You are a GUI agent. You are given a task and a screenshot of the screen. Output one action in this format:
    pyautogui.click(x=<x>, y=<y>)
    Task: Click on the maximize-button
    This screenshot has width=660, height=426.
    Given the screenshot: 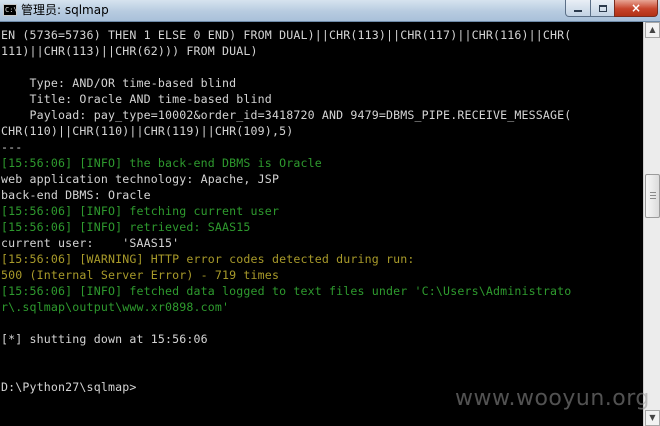 What is the action you would take?
    pyautogui.click(x=602, y=8)
    